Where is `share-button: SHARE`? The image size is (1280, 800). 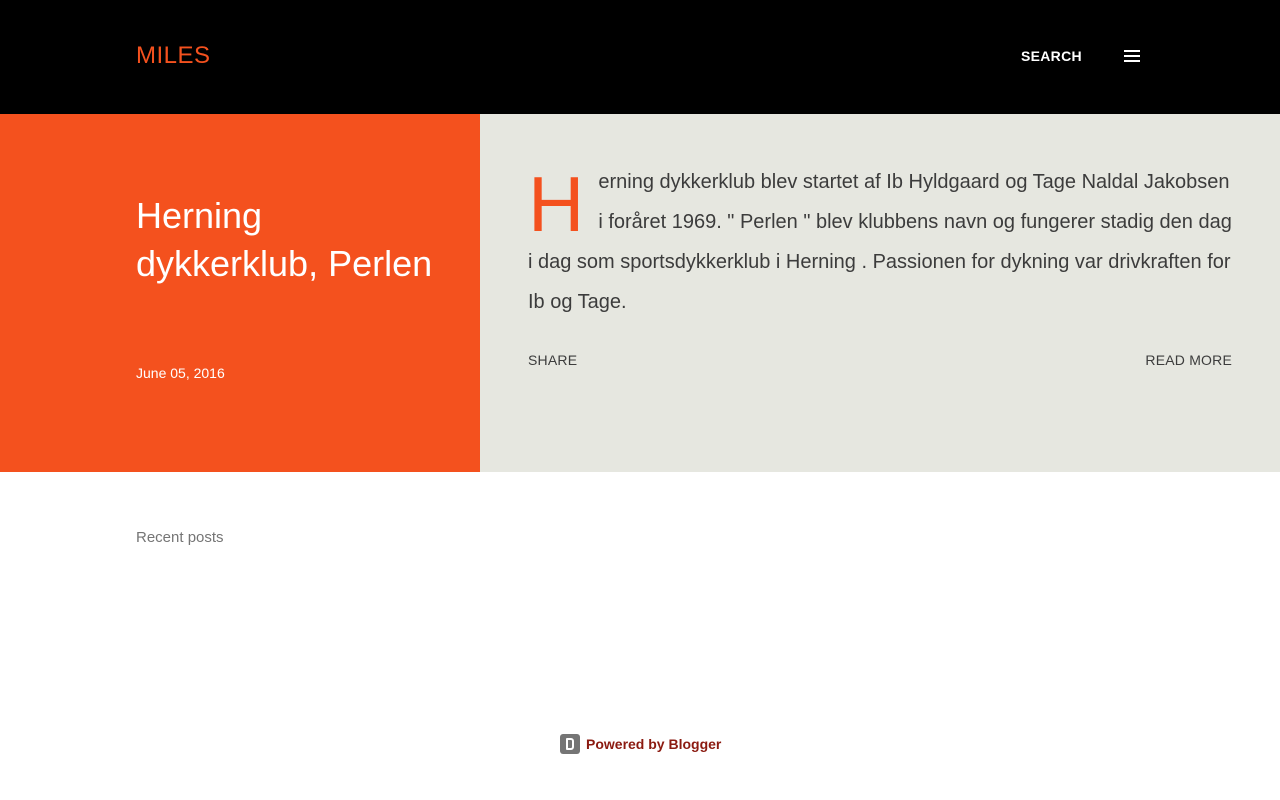 share-button: SHARE is located at coordinates (552, 360).